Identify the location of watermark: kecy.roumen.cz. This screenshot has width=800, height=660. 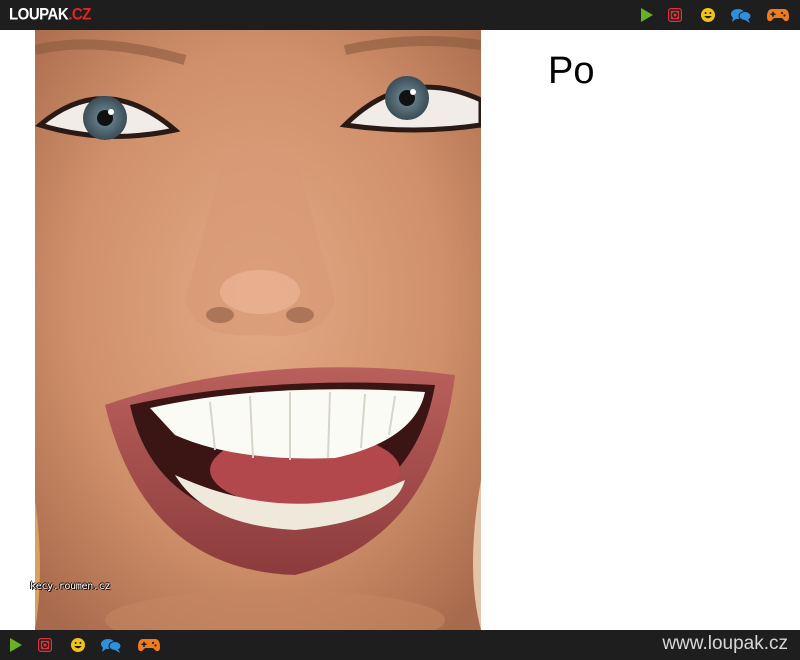
(70, 586).